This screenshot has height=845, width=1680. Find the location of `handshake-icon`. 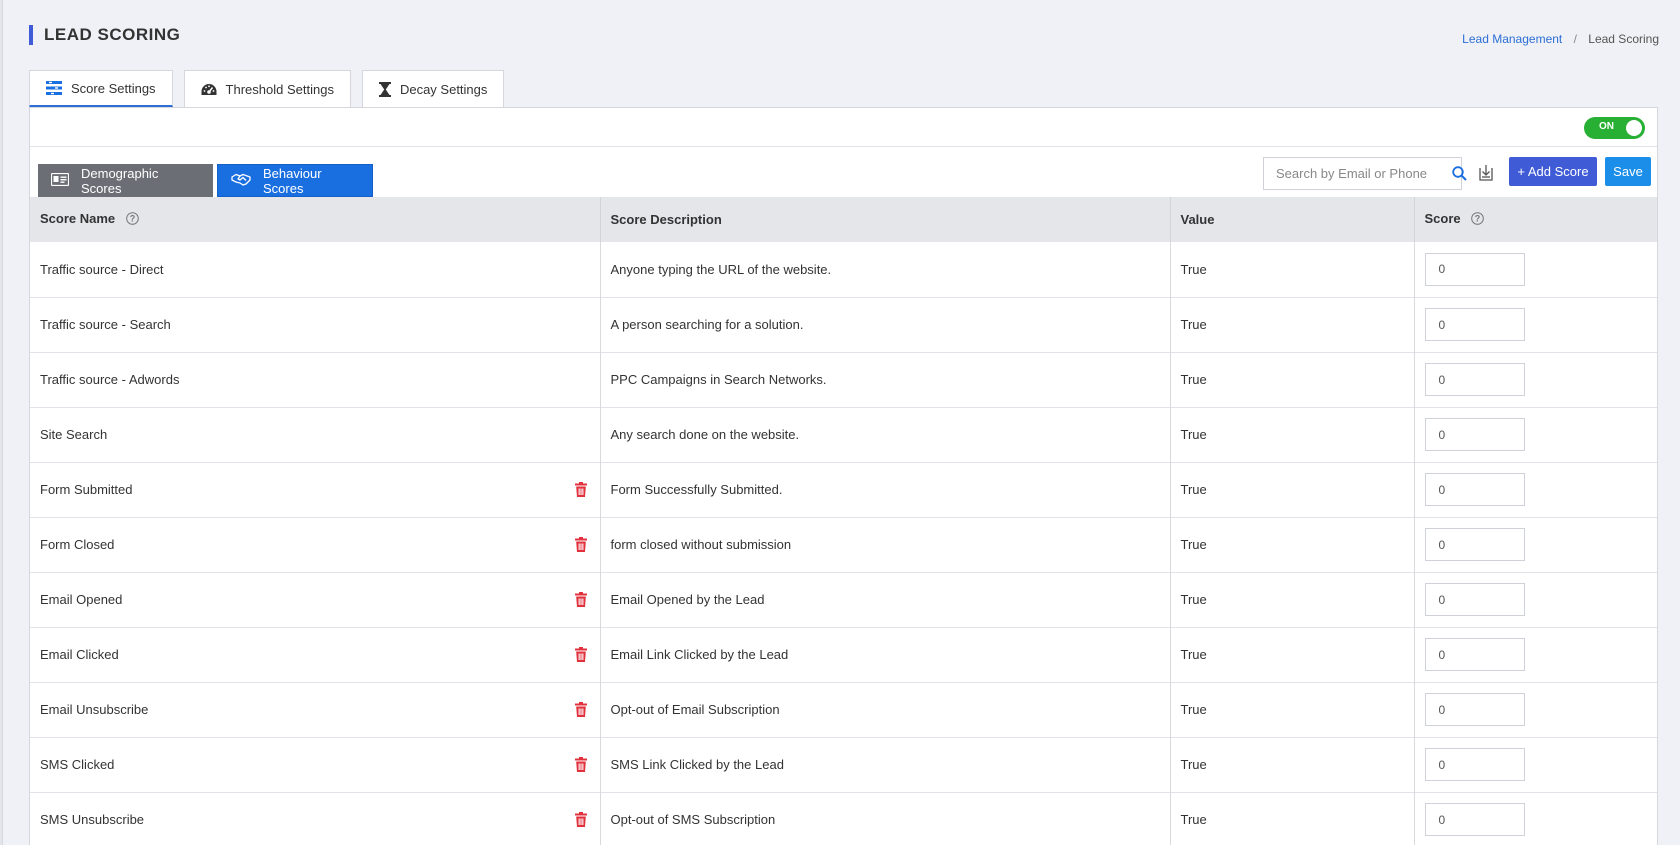

handshake-icon is located at coordinates (241, 181).